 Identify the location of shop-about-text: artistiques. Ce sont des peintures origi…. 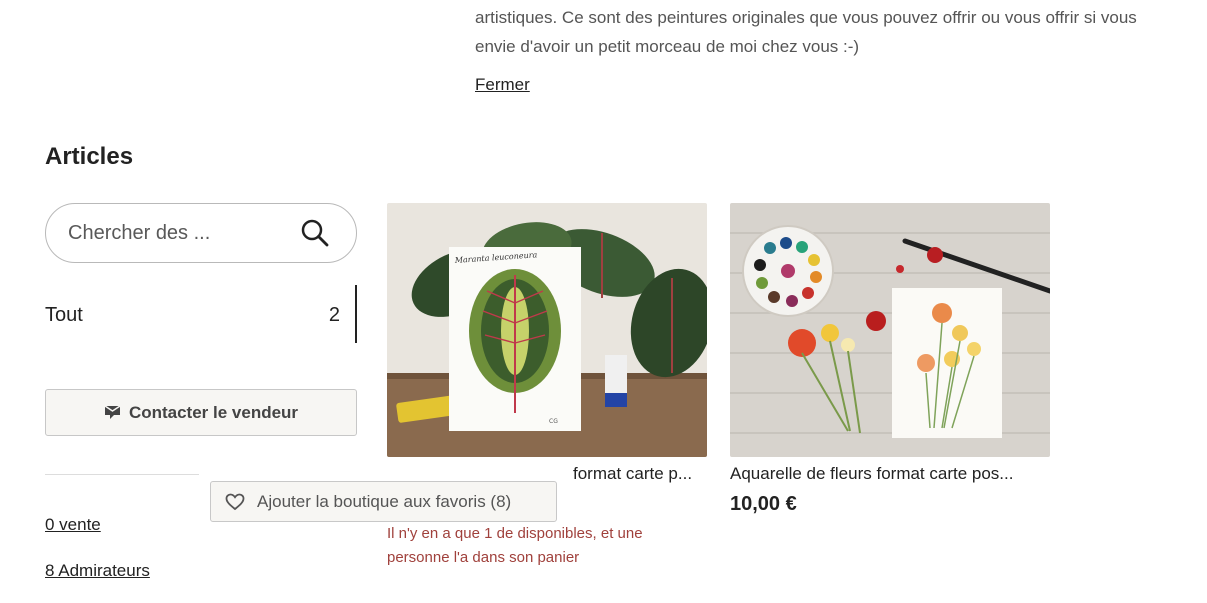
(841, 32).